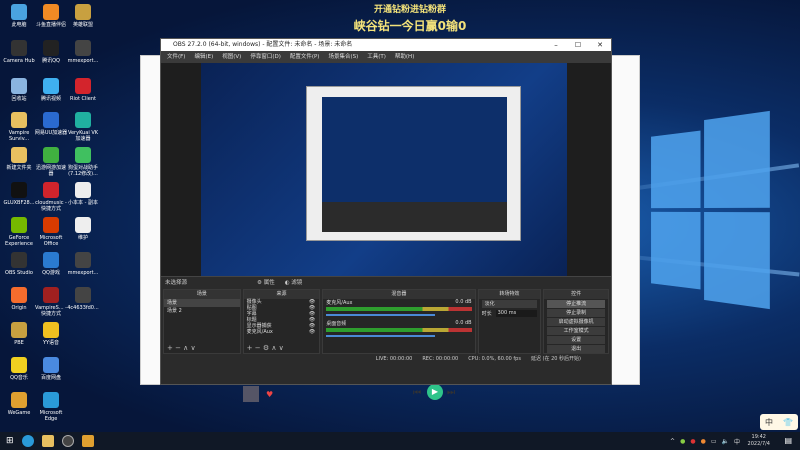  What do you see at coordinates (203, 57) in the screenshot?
I see `menu-item: 编辑(E)` at bounding box center [203, 57].